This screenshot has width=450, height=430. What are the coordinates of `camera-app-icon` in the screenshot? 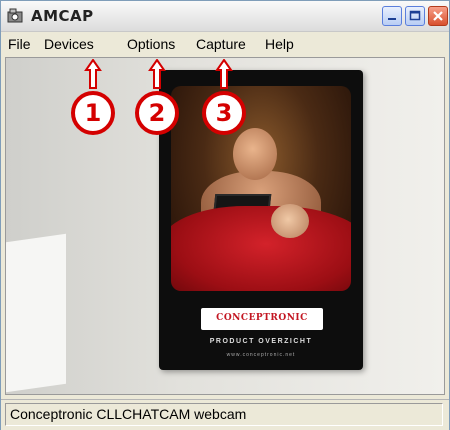 It's located at (15, 15).